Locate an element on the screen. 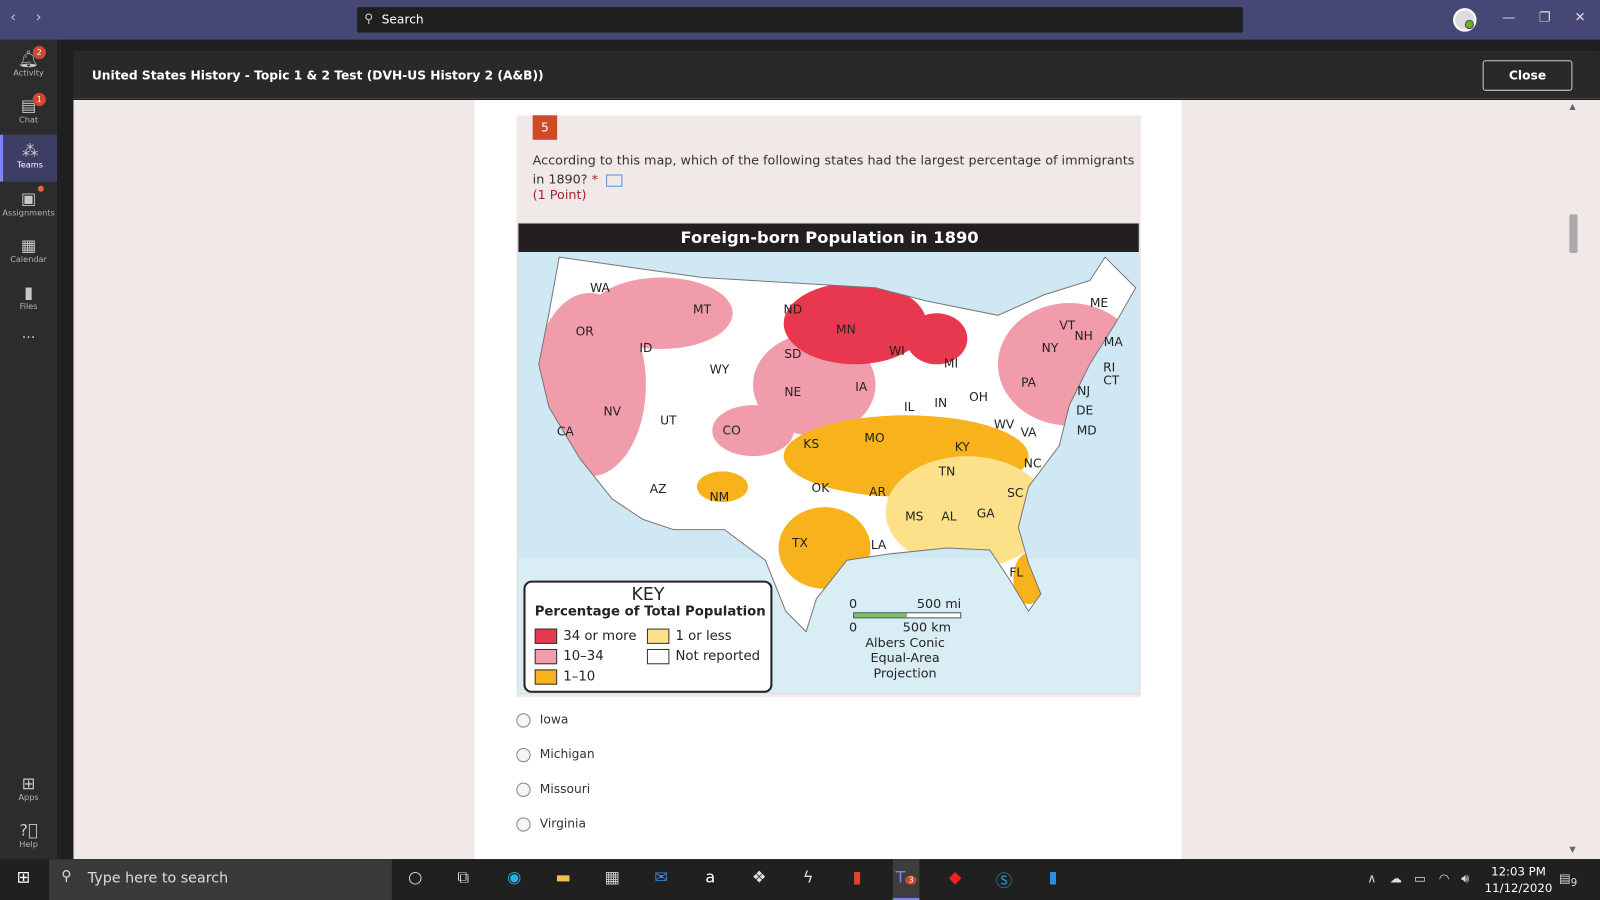 The image size is (1600, 900). state-label: ND is located at coordinates (793, 309).